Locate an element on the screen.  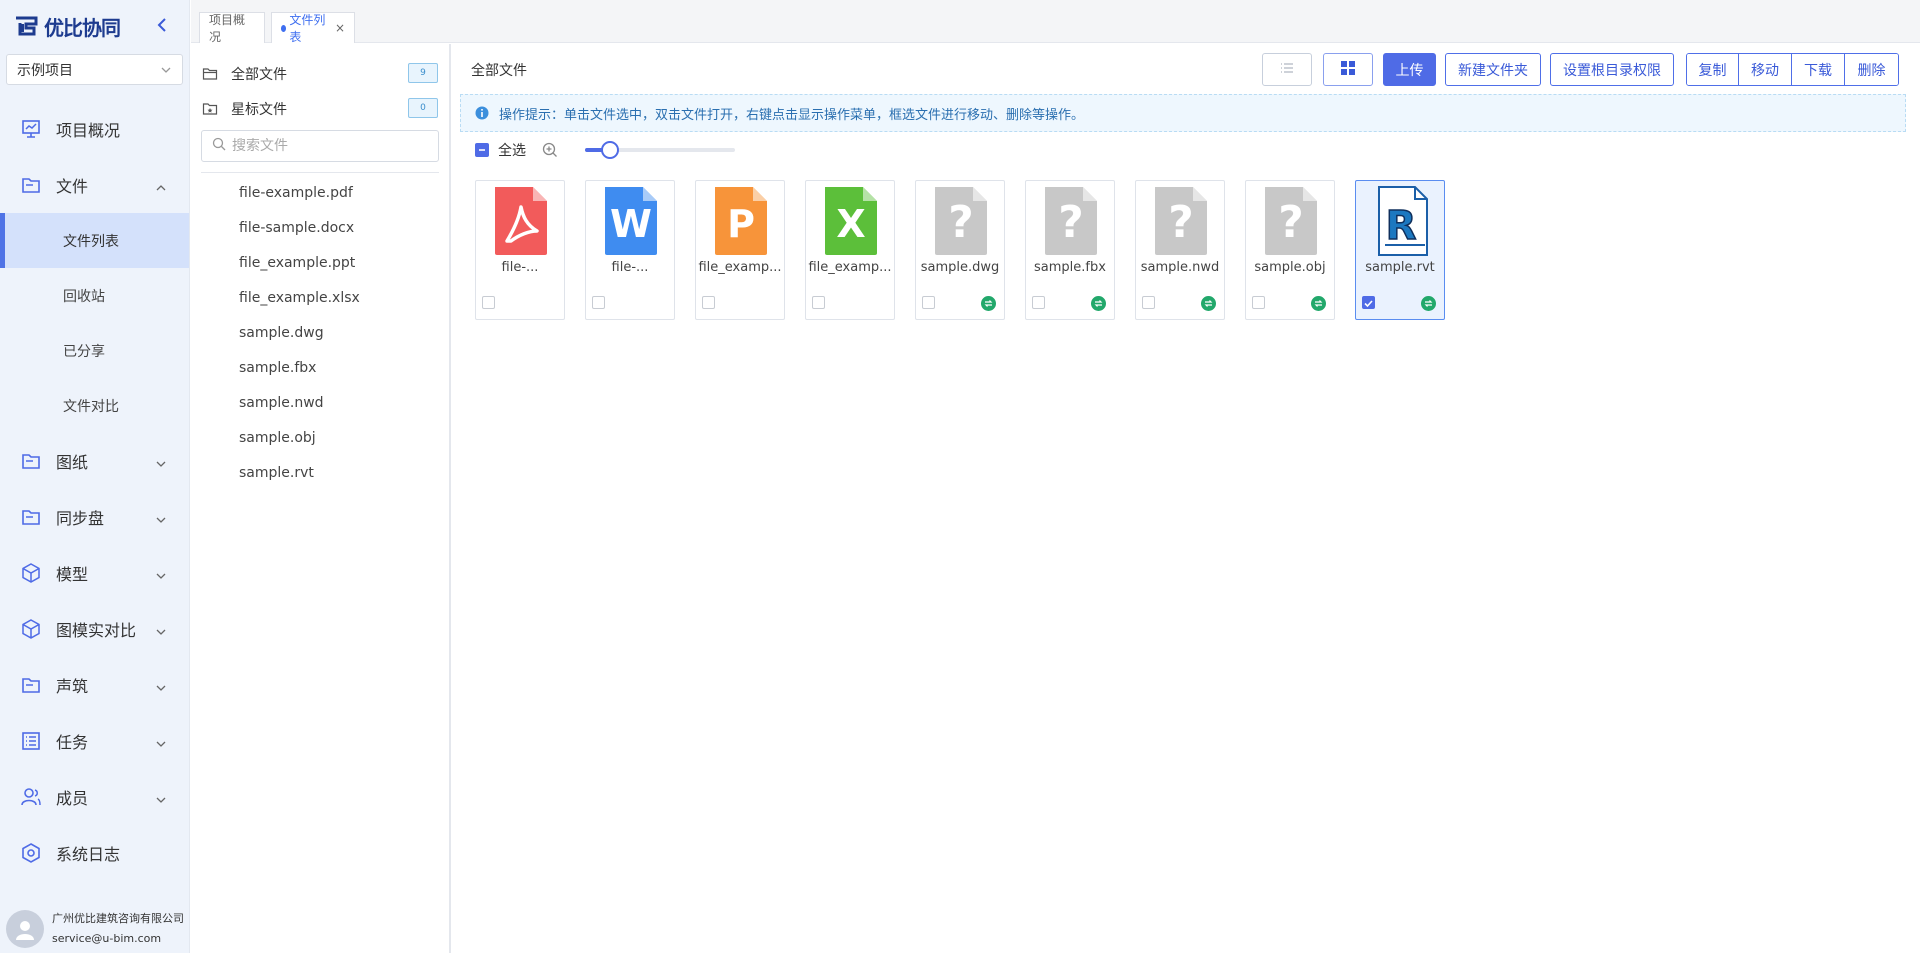
cube-icon is located at coordinates (31, 573).